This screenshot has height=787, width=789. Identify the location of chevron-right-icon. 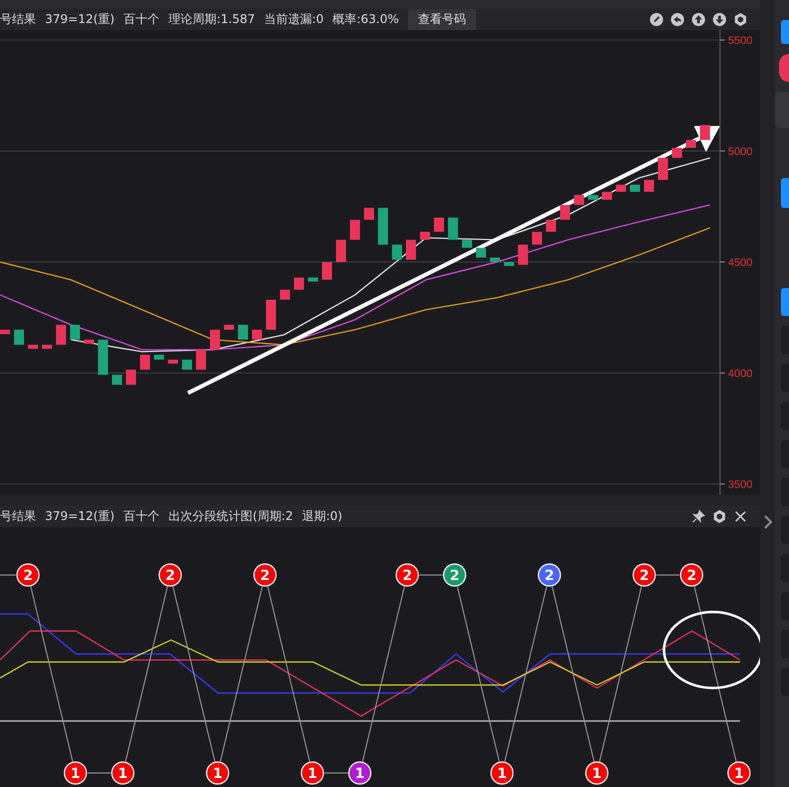
(767, 522).